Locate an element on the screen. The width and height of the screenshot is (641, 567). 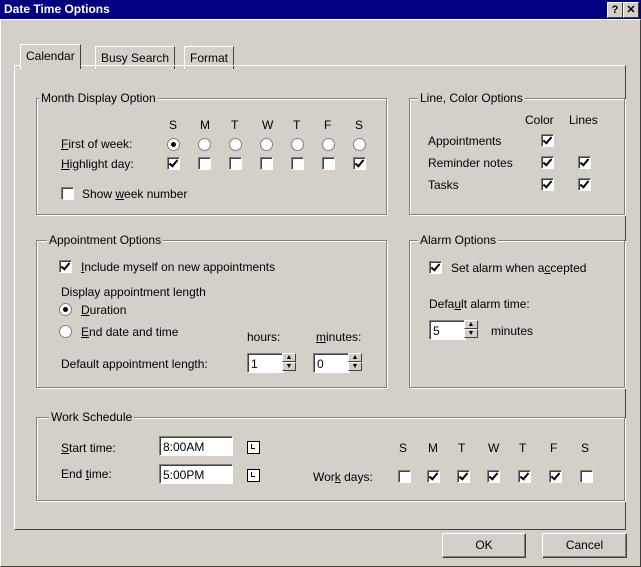
work-day-header: F is located at coordinates (554, 448).